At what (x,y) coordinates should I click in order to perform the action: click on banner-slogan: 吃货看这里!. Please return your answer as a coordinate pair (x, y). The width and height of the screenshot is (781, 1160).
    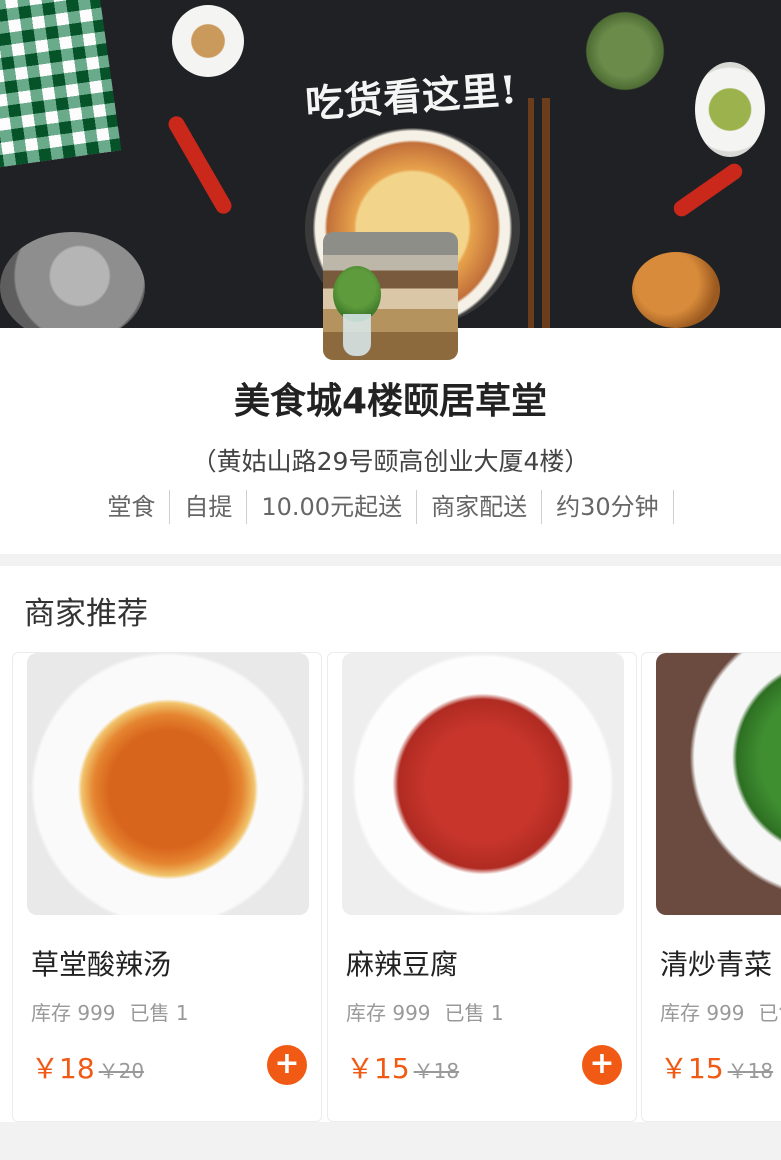
    Looking at the image, I should click on (411, 96).